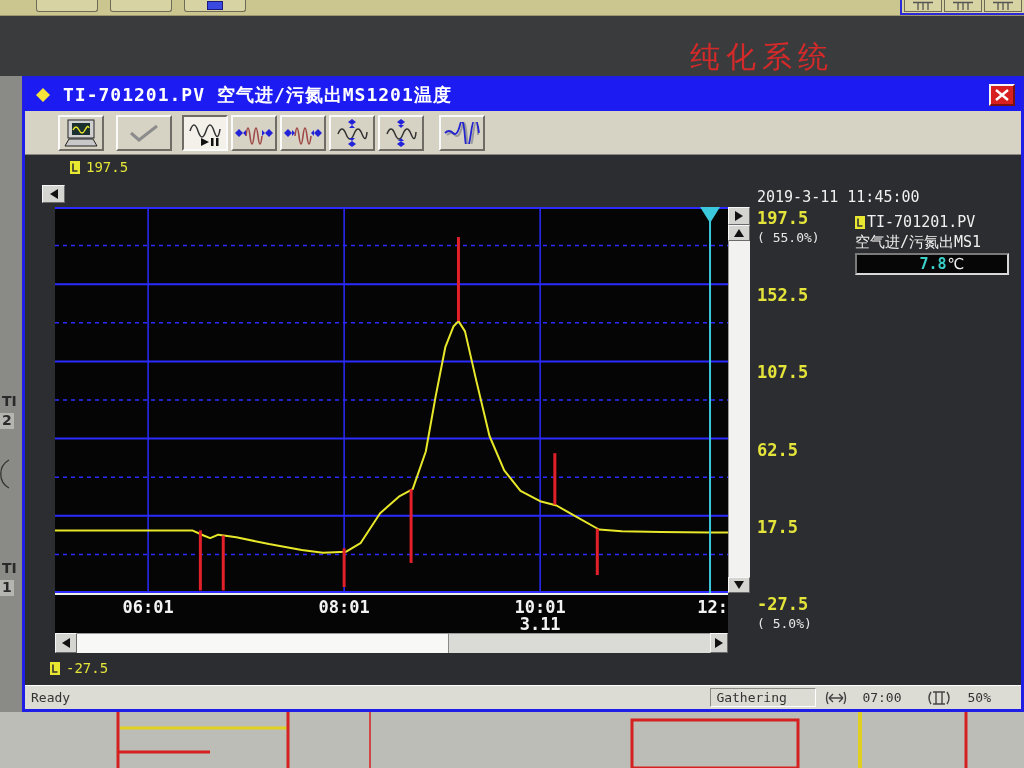 This screenshot has width=1024, height=768. I want to click on close-icon, so click(1002, 95).